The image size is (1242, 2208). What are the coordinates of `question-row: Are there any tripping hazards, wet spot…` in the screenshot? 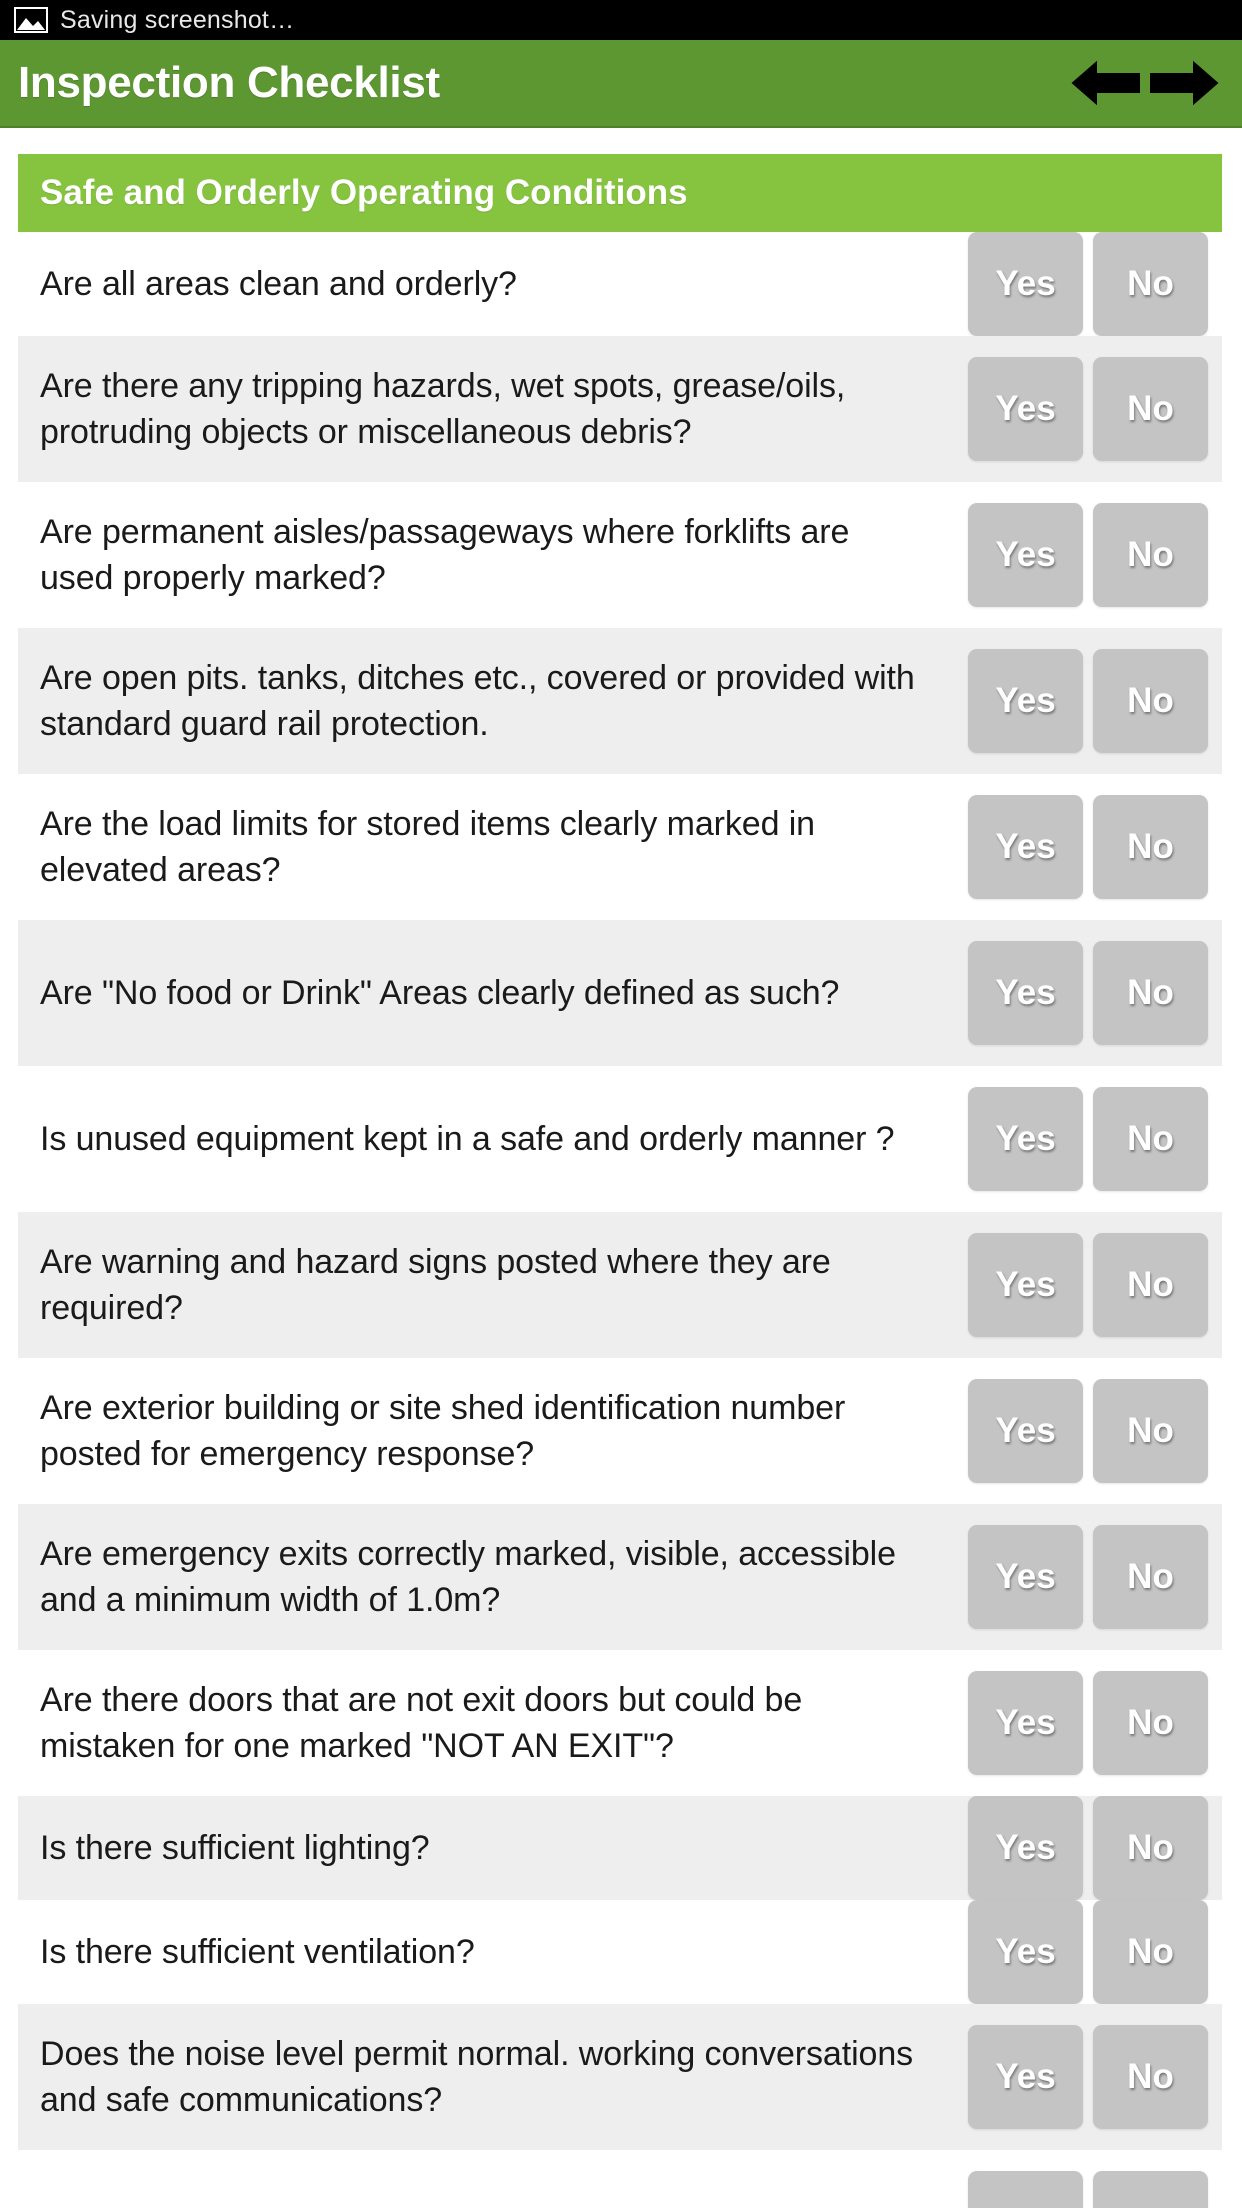 It's located at (620, 409).